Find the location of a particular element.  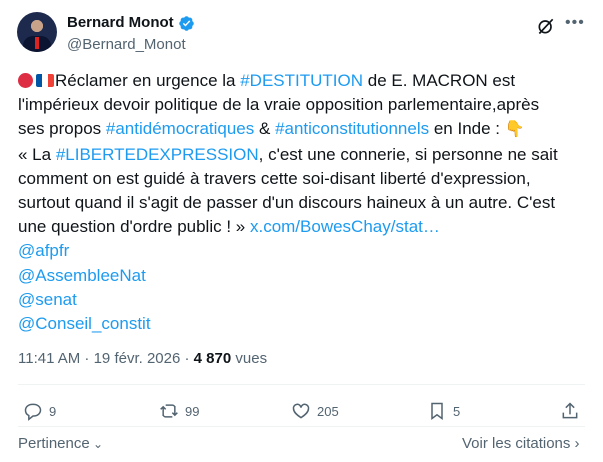

like-button: 205 is located at coordinates (315, 411).